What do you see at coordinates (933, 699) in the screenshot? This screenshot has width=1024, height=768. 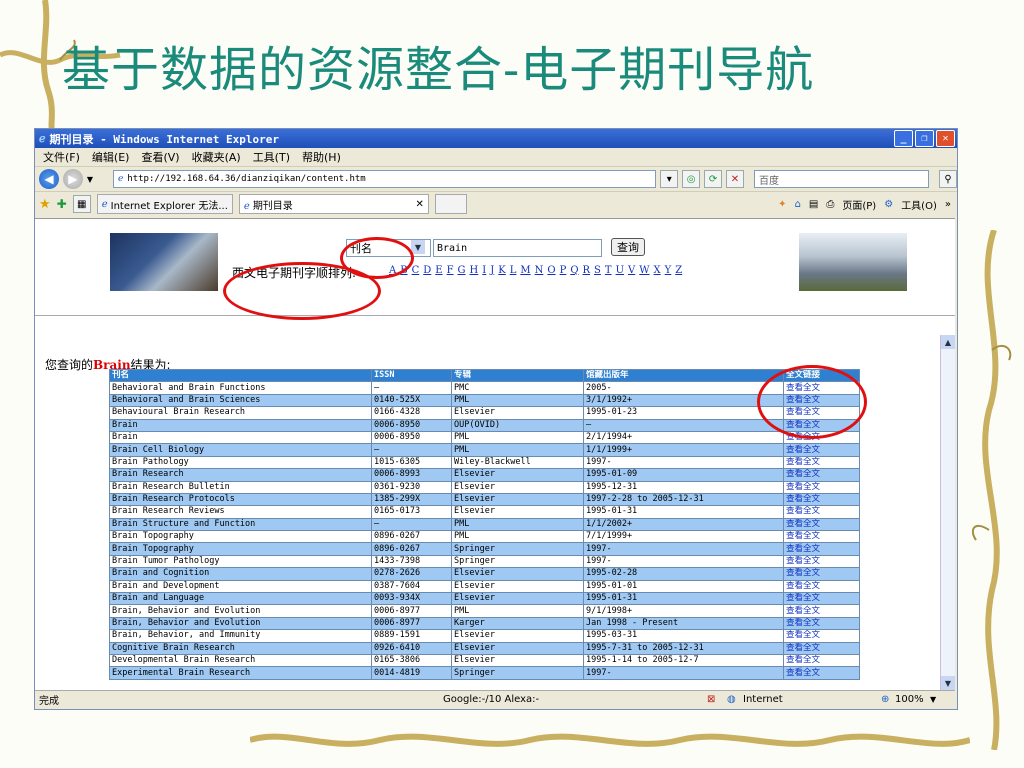 I see `zoom-dropdown-icon: ▼` at bounding box center [933, 699].